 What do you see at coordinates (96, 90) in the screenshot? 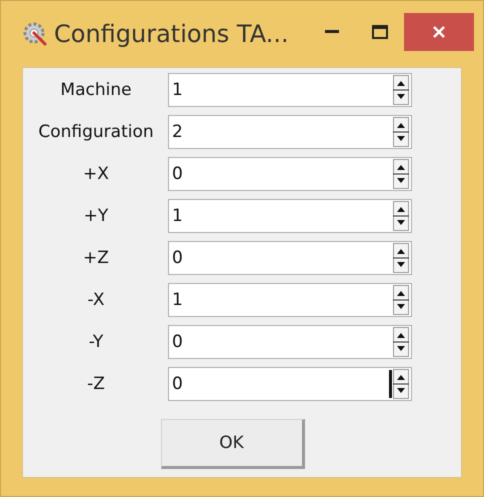
I see `field-label: Machine` at bounding box center [96, 90].